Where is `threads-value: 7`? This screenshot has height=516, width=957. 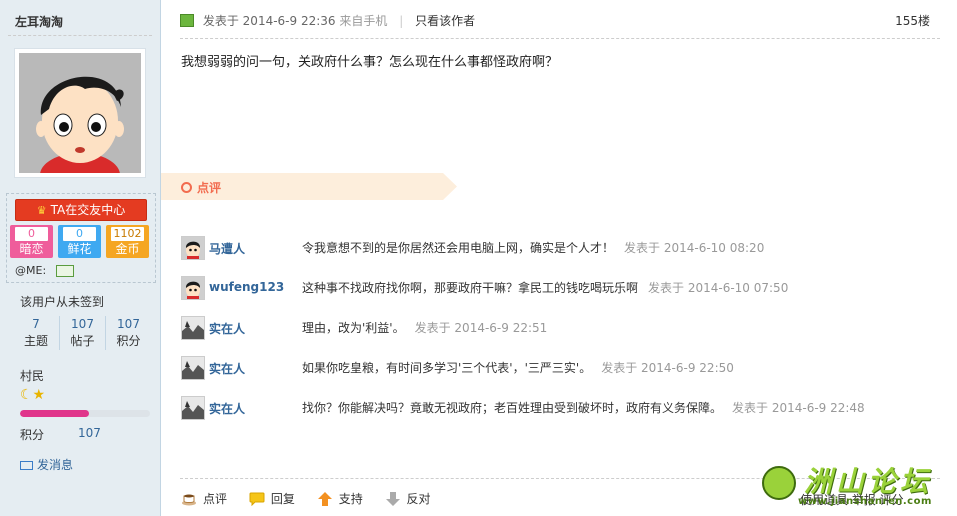
threads-value: 7 is located at coordinates (36, 324).